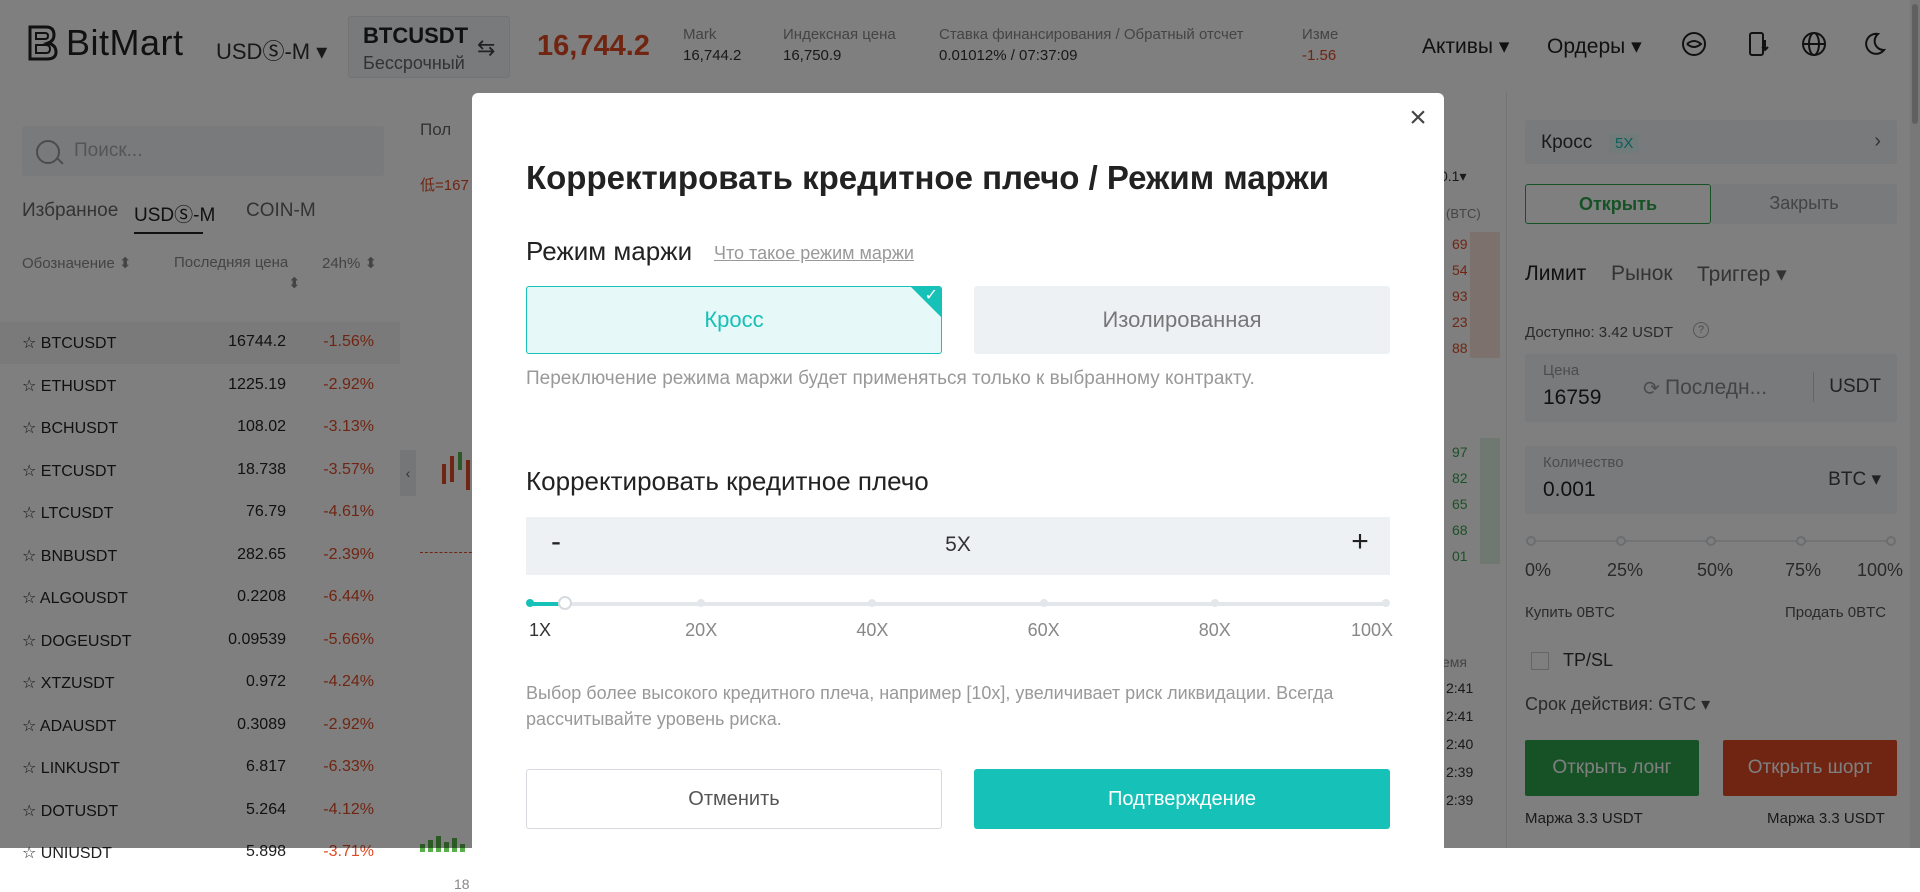 The height and width of the screenshot is (892, 1920). I want to click on x-axis-tick: 18, so click(462, 884).